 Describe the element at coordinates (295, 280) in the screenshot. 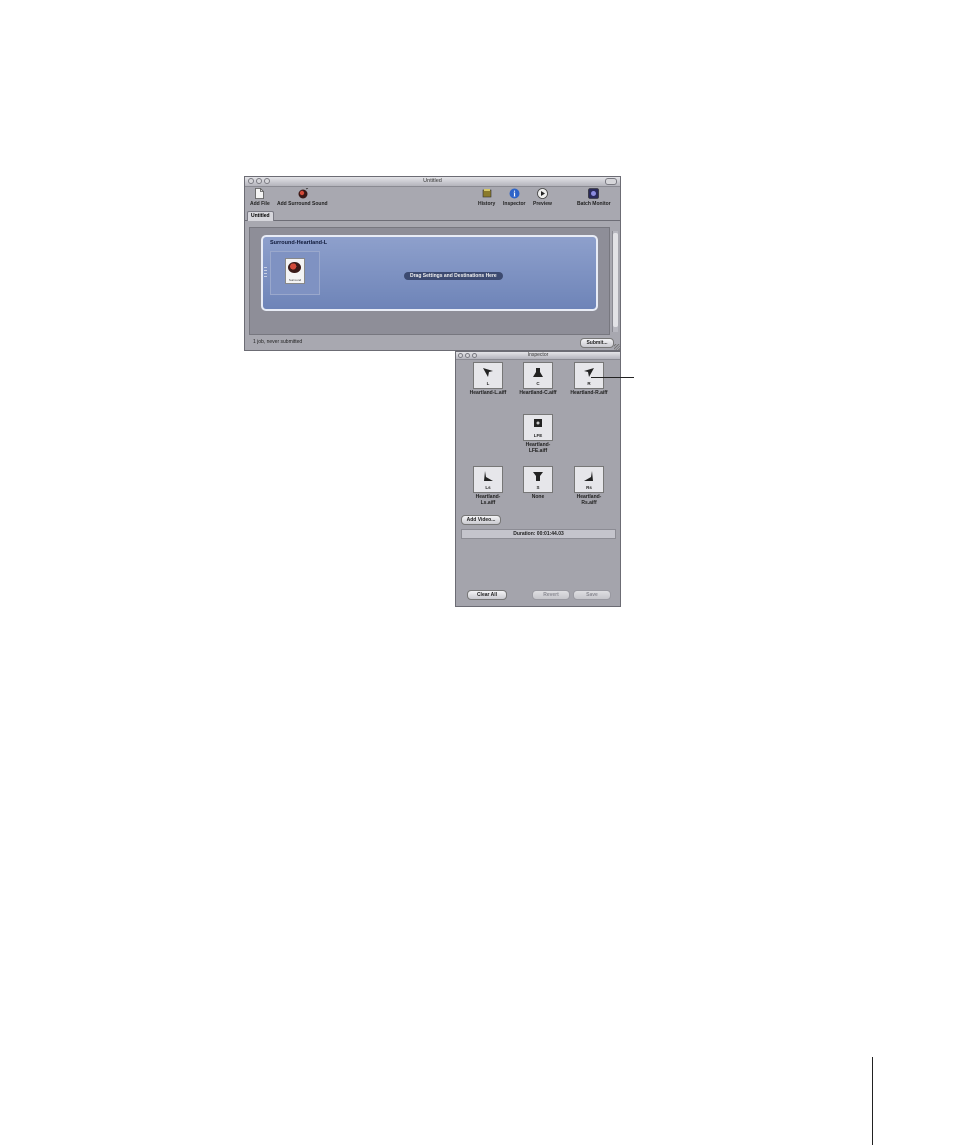

I see `file-caption: Surround` at that location.